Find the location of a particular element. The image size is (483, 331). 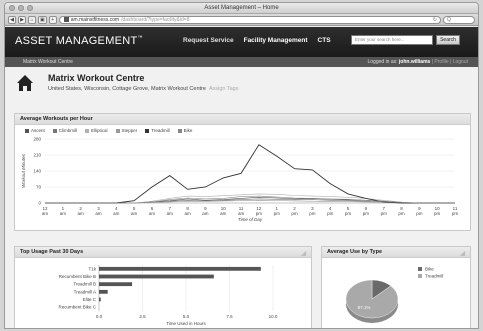

page-title: Matrix Workout Centre is located at coordinates (96, 78).